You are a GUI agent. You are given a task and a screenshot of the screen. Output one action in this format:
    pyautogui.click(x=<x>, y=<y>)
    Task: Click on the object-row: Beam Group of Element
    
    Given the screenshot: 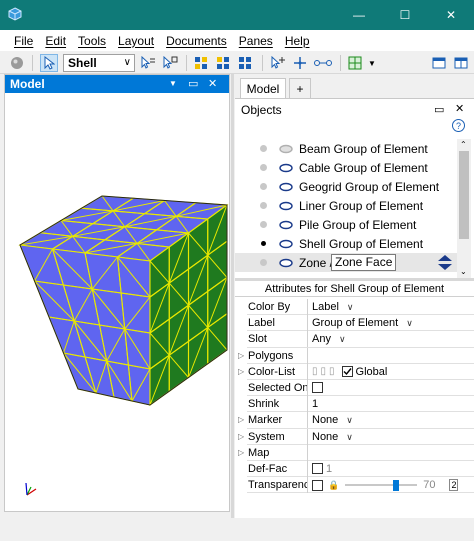 What is the action you would take?
    pyautogui.click(x=346, y=148)
    